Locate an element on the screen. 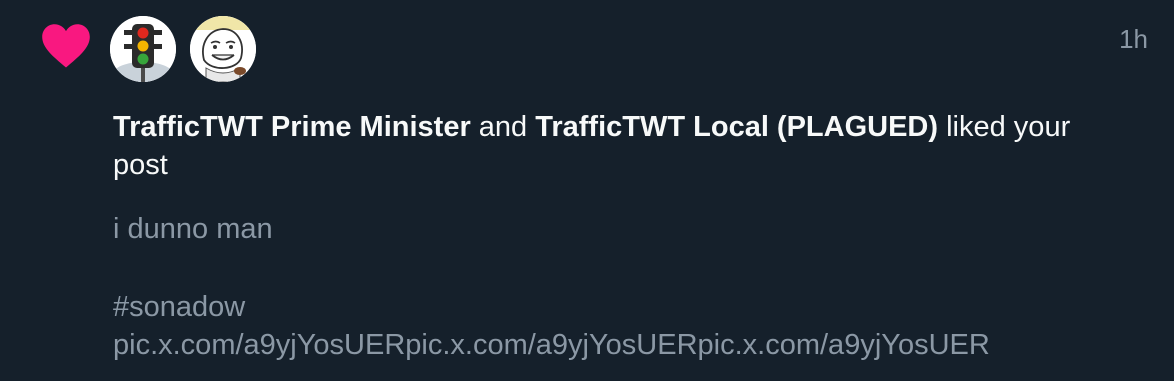 The height and width of the screenshot is (381, 1174). post-preview-text: i dunno man is located at coordinates (193, 229).